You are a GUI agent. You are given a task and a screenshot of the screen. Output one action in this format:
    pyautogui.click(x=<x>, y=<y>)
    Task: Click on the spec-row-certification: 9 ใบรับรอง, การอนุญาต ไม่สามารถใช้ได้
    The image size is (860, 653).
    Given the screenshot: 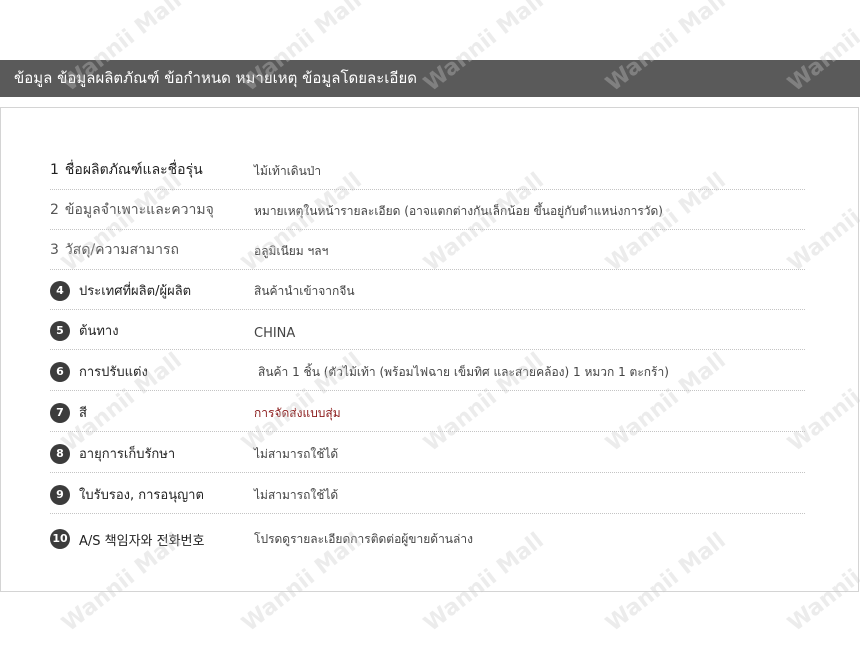 What is the action you would take?
    pyautogui.click(x=427, y=494)
    